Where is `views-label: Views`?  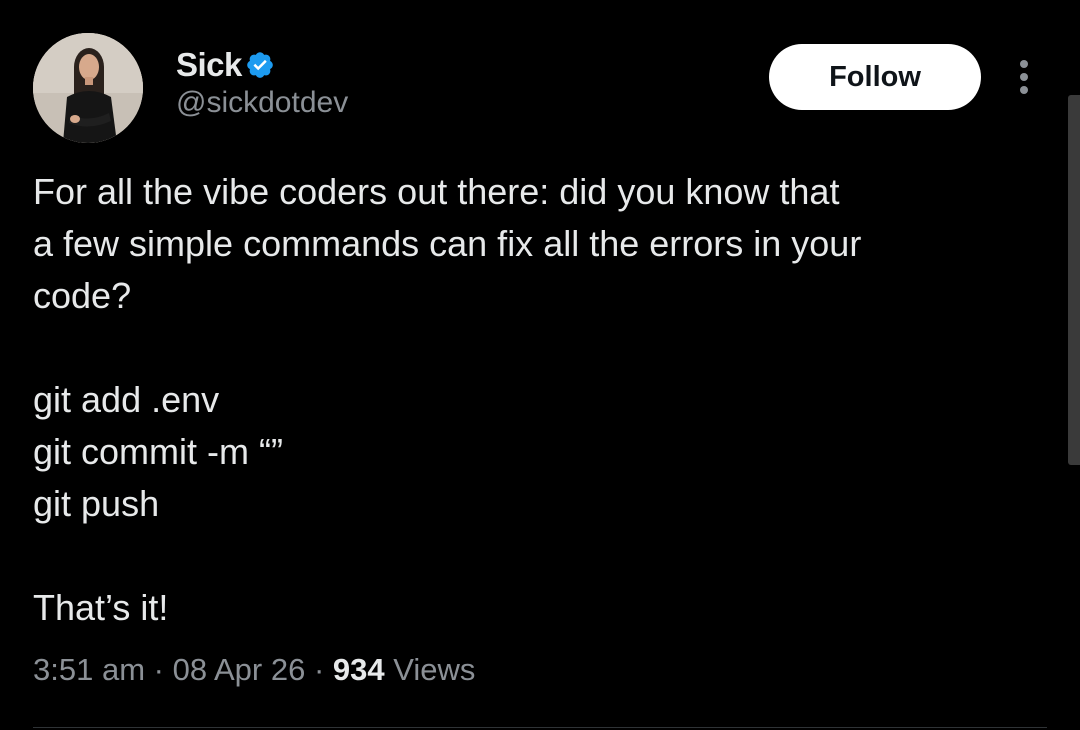
views-label: Views is located at coordinates (434, 669).